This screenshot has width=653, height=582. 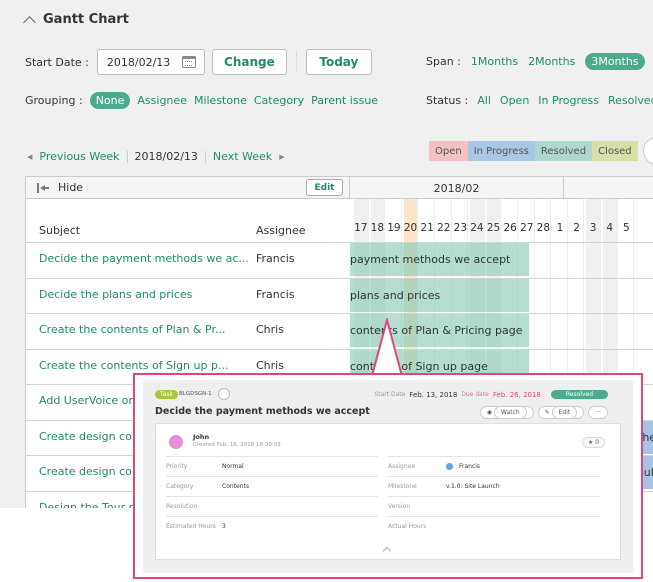 I want to click on field-label: Assignee, so click(x=402, y=466).